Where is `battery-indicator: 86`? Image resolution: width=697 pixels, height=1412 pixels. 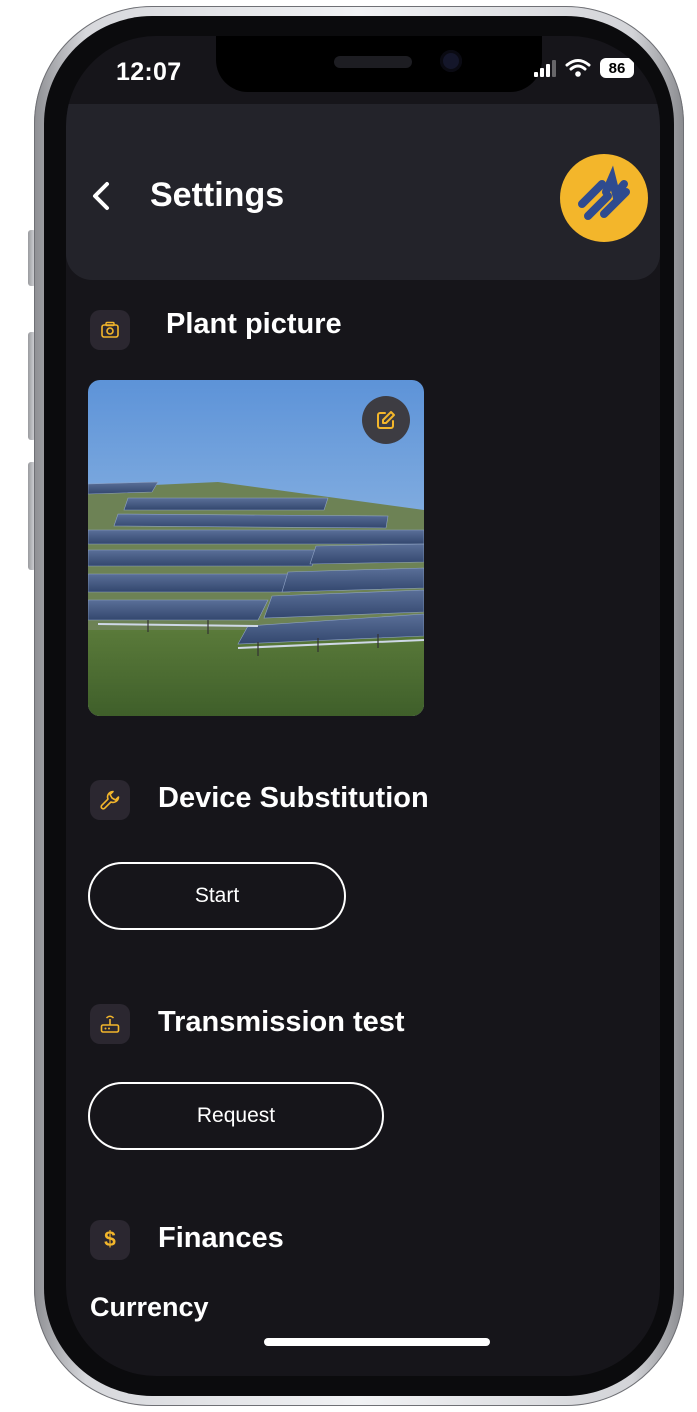 battery-indicator: 86 is located at coordinates (617, 68).